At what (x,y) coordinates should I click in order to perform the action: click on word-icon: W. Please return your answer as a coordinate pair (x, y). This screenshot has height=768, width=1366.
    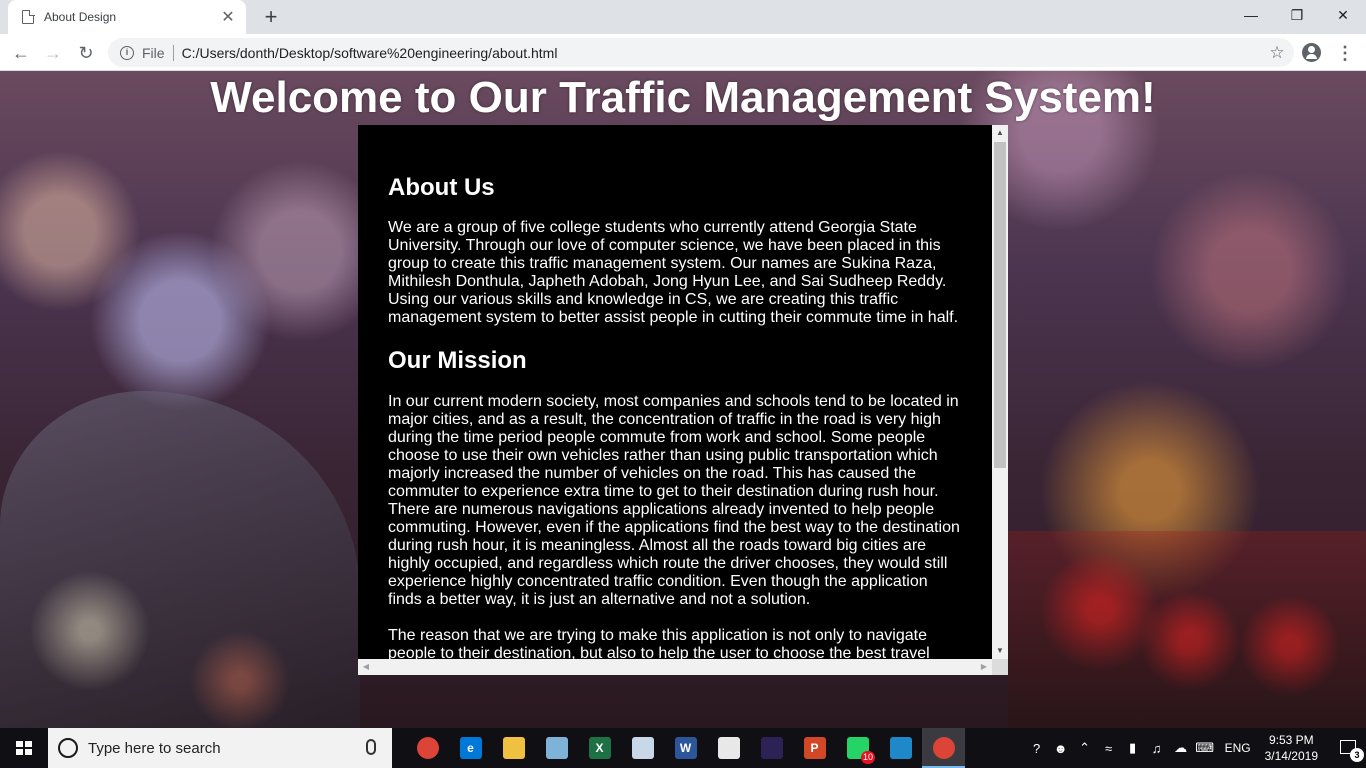
    Looking at the image, I should click on (685, 748).